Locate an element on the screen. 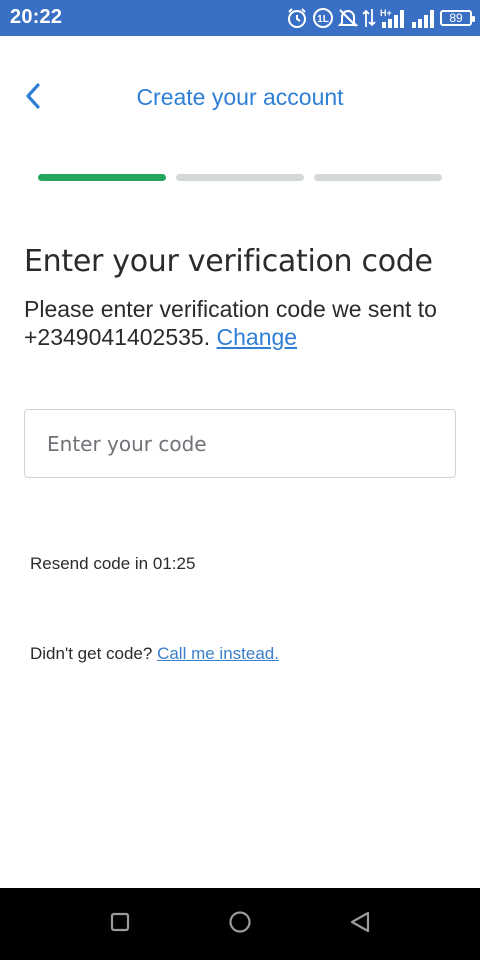 This screenshot has width=480, height=960. call-prompt: Didn't get code? is located at coordinates (91, 653).